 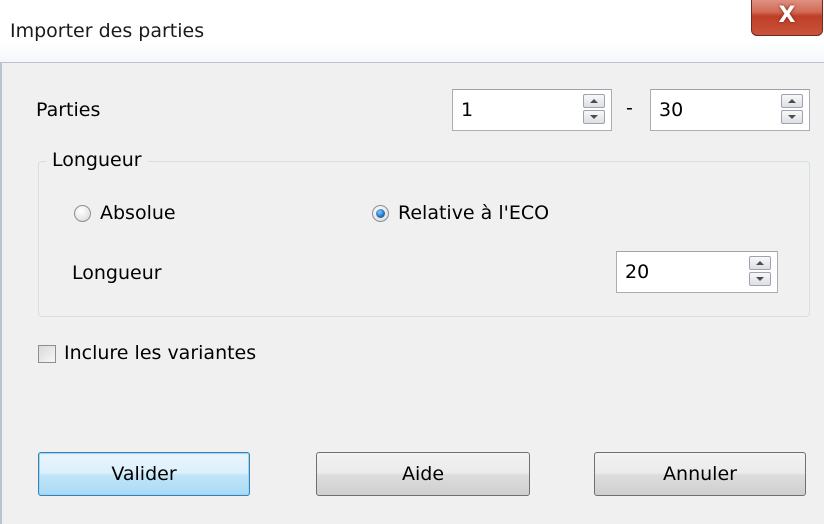 I want to click on games-label: Parties, so click(x=68, y=110).